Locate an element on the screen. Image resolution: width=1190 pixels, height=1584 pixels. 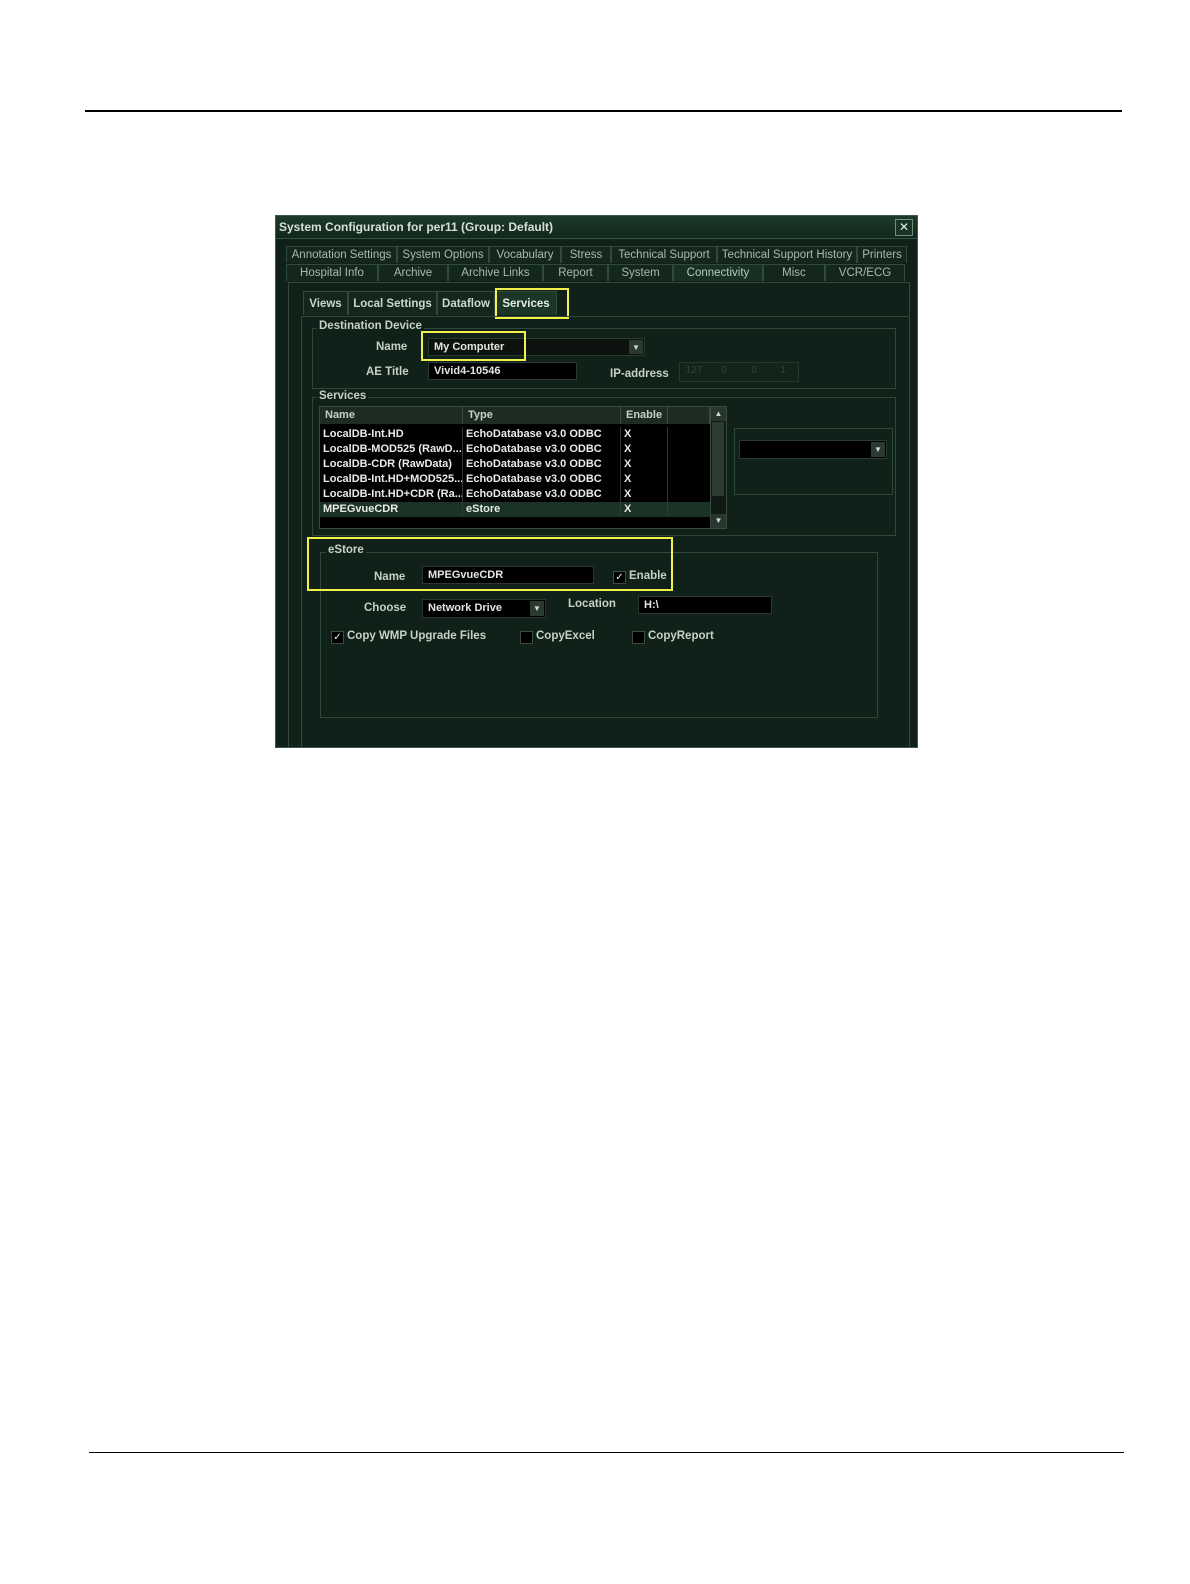
scroll-thumb is located at coordinates (718, 459).